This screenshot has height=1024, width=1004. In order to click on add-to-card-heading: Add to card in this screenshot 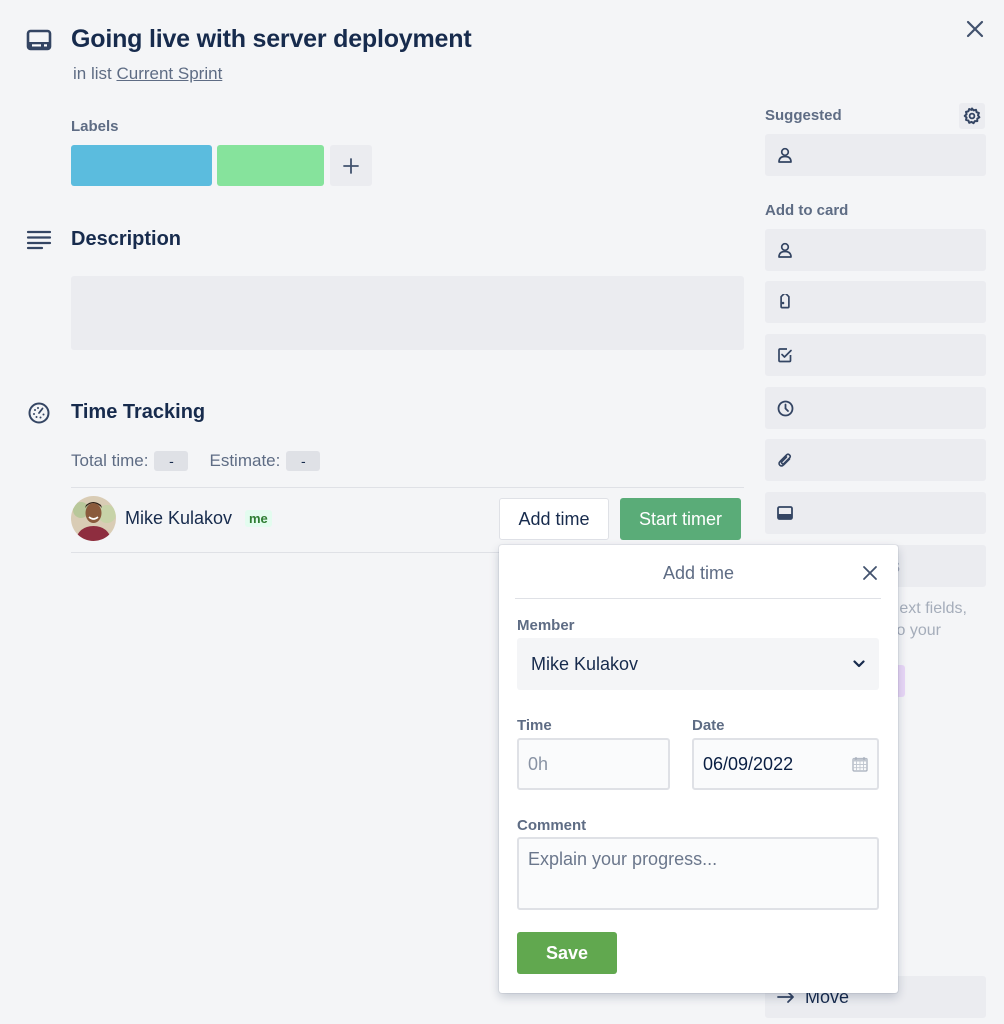, I will do `click(807, 210)`.